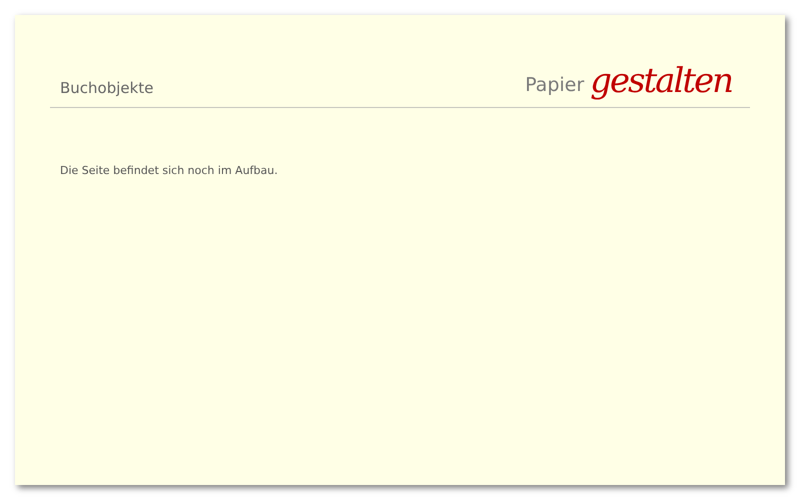 This screenshot has width=800, height=500. I want to click on body-text: Die Seite befindet sich noch im Aufbau., so click(169, 171).